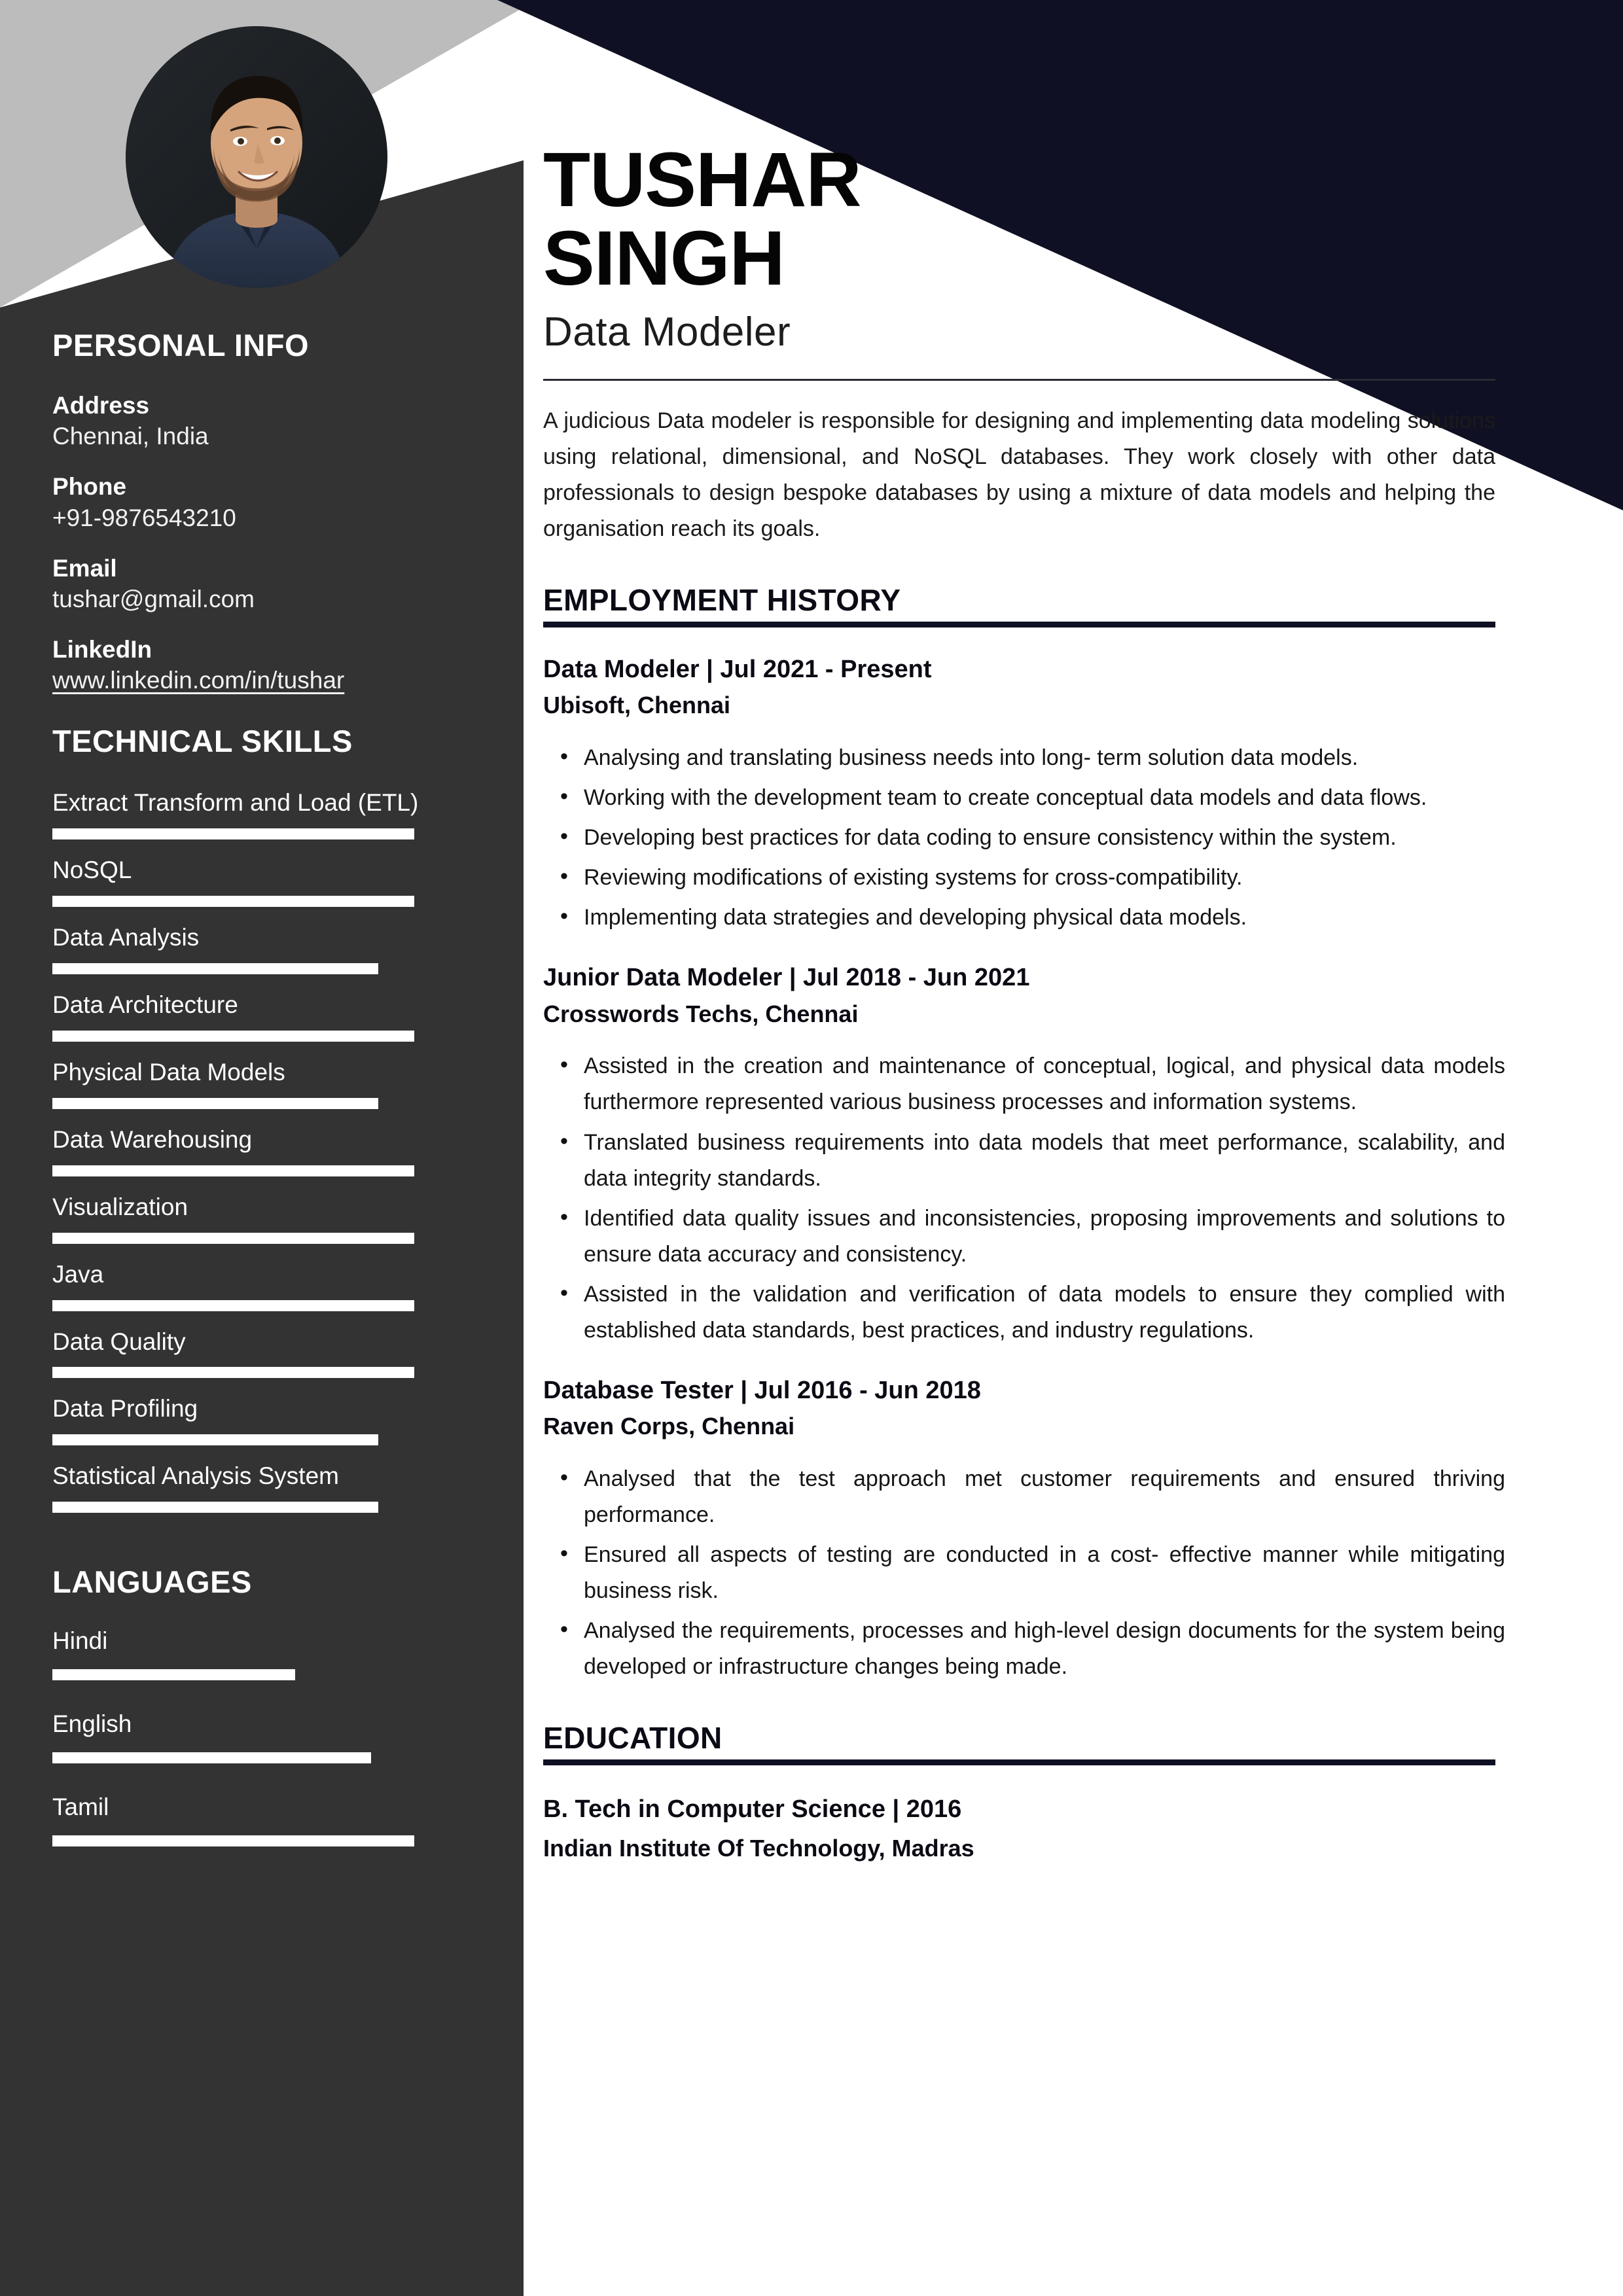  Describe the element at coordinates (261, 599) in the screenshot. I see `email-value: tushar@gmail.com` at that location.